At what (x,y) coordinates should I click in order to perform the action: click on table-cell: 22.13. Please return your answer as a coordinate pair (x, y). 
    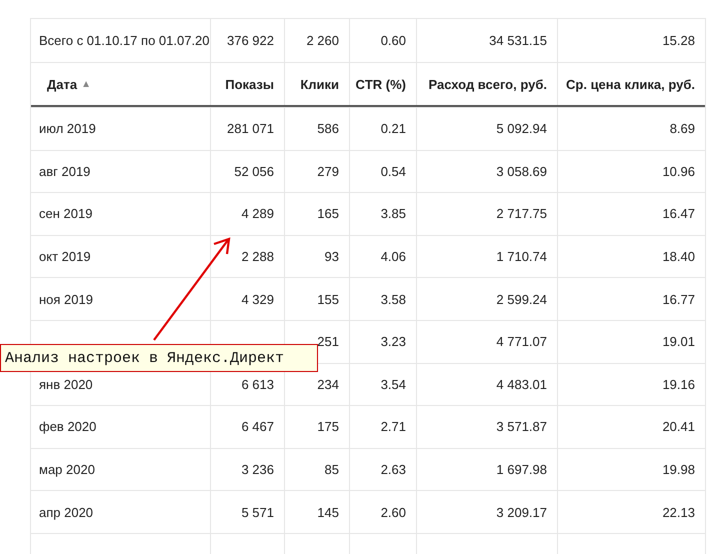
    Looking at the image, I should click on (631, 512).